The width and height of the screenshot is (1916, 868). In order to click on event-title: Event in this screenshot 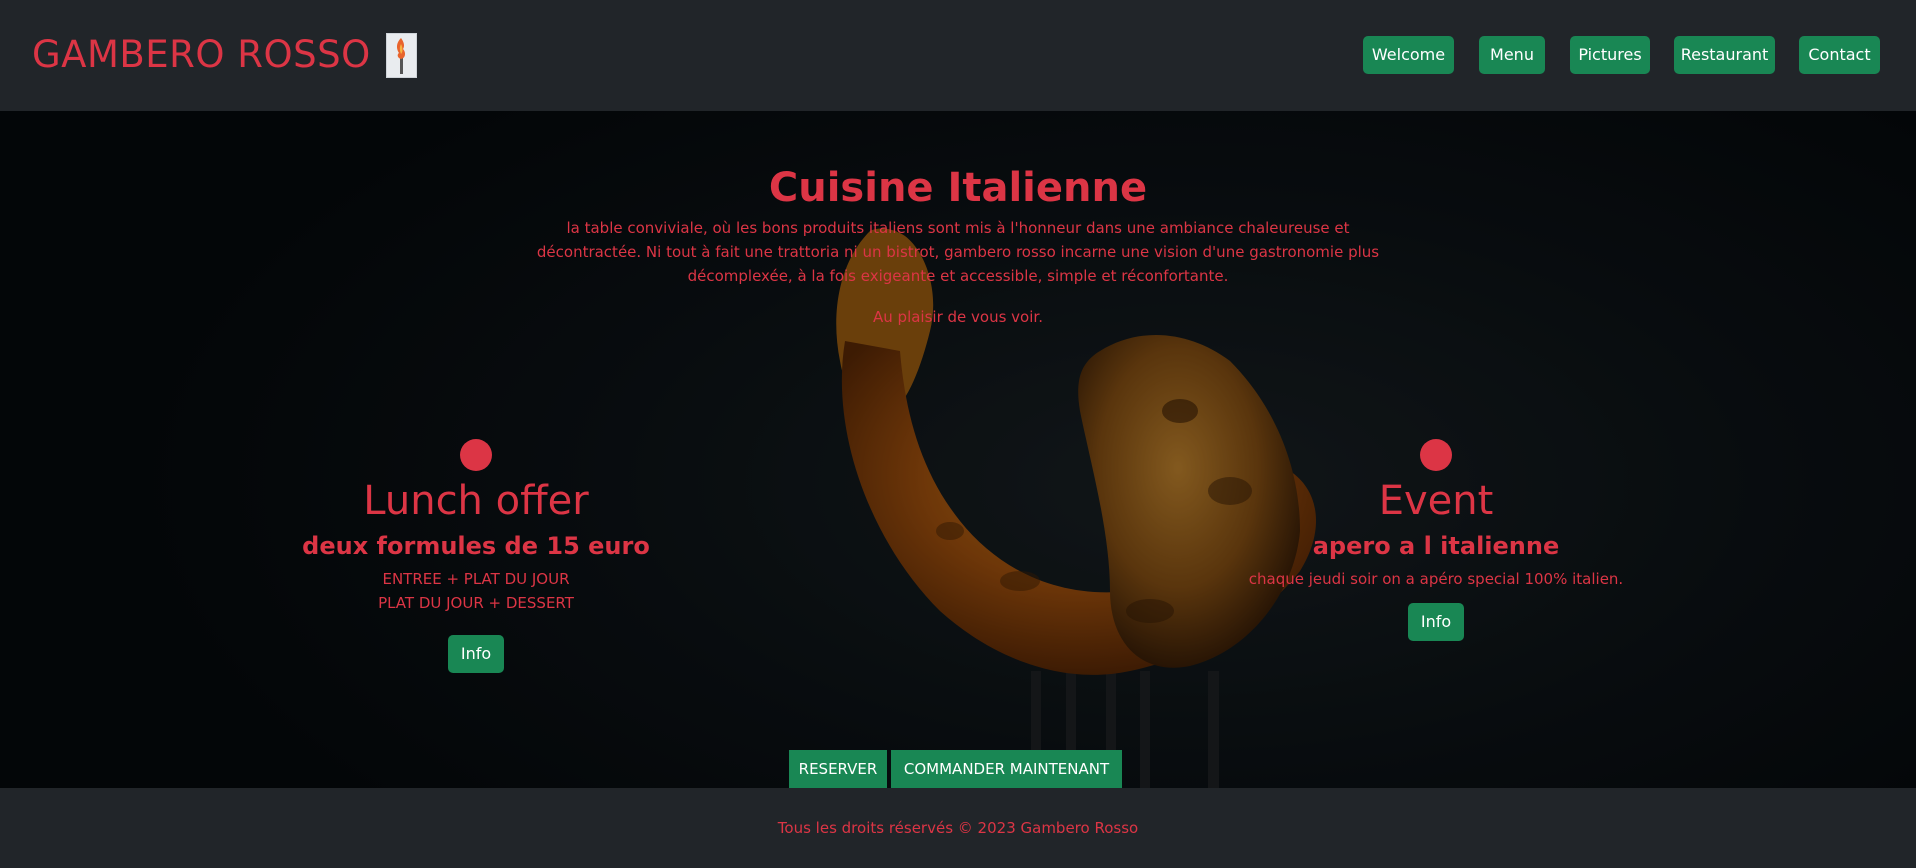, I will do `click(1436, 501)`.